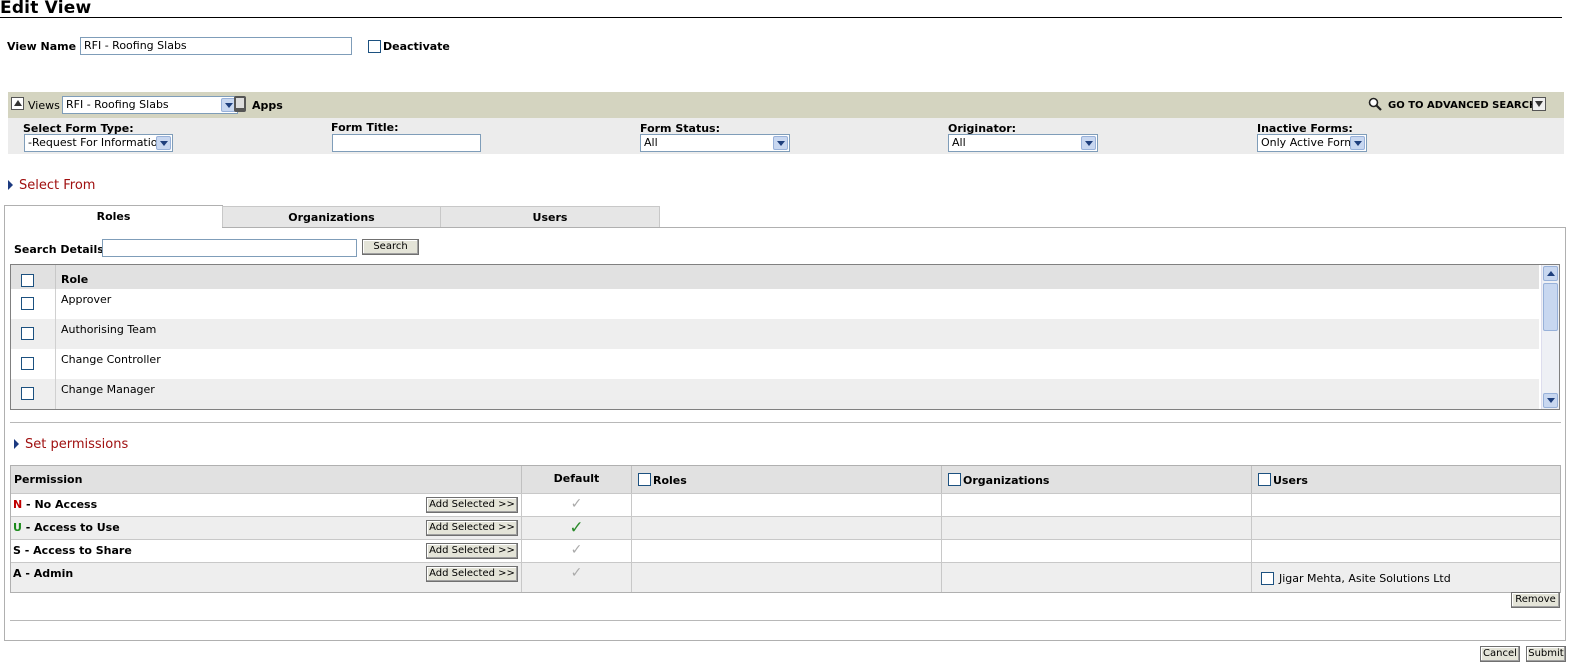  Describe the element at coordinates (1539, 104) in the screenshot. I see `expand-icon` at that location.